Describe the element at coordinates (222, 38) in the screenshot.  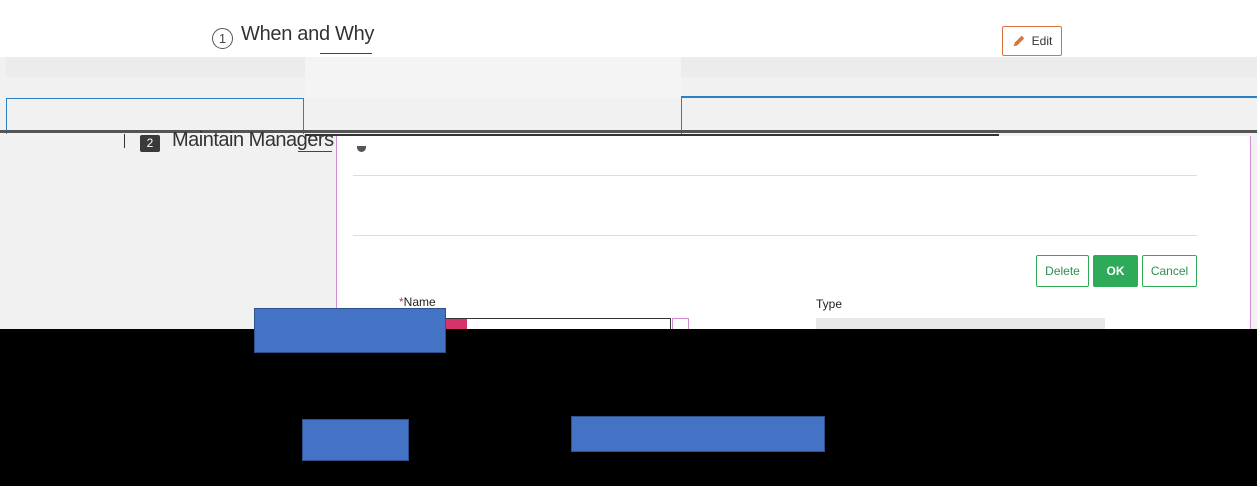
I see `step-number-badge: 1` at that location.